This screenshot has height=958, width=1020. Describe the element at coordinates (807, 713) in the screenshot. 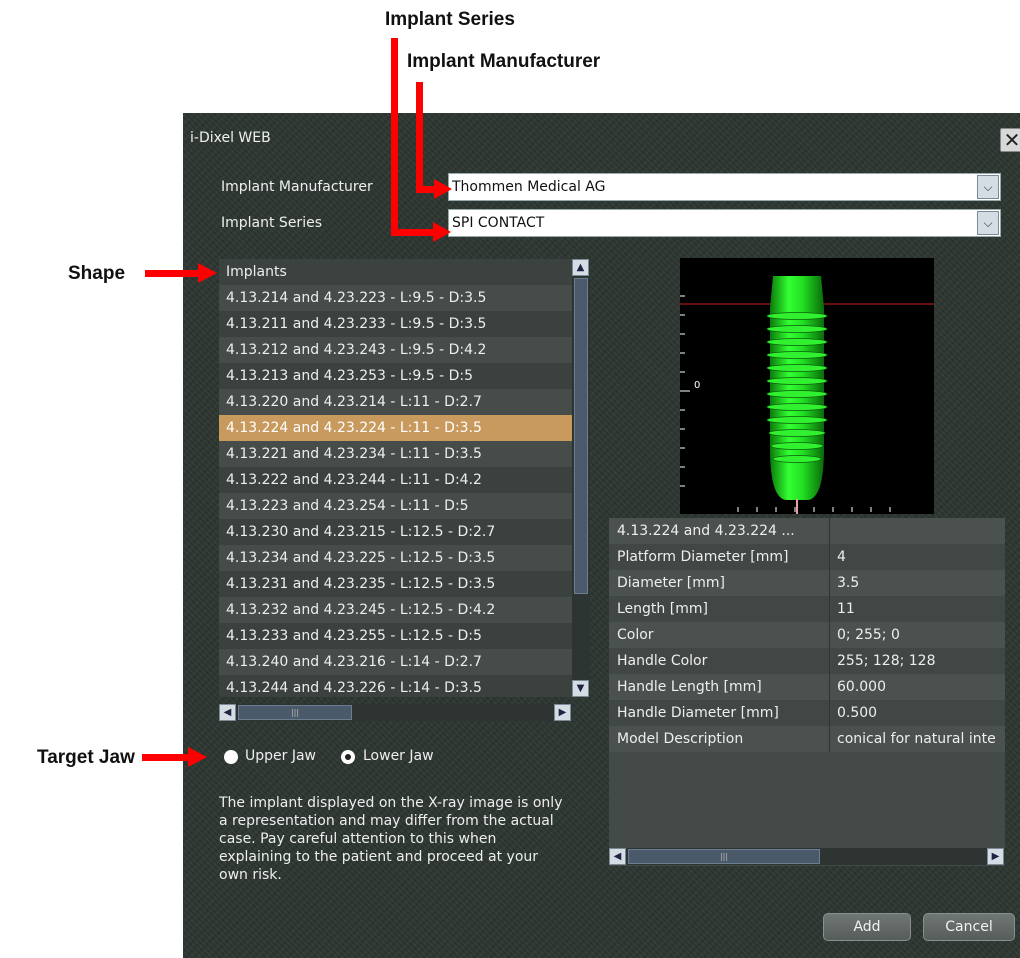

I see `property-row: Handle Diameter [mm] 0.500` at that location.